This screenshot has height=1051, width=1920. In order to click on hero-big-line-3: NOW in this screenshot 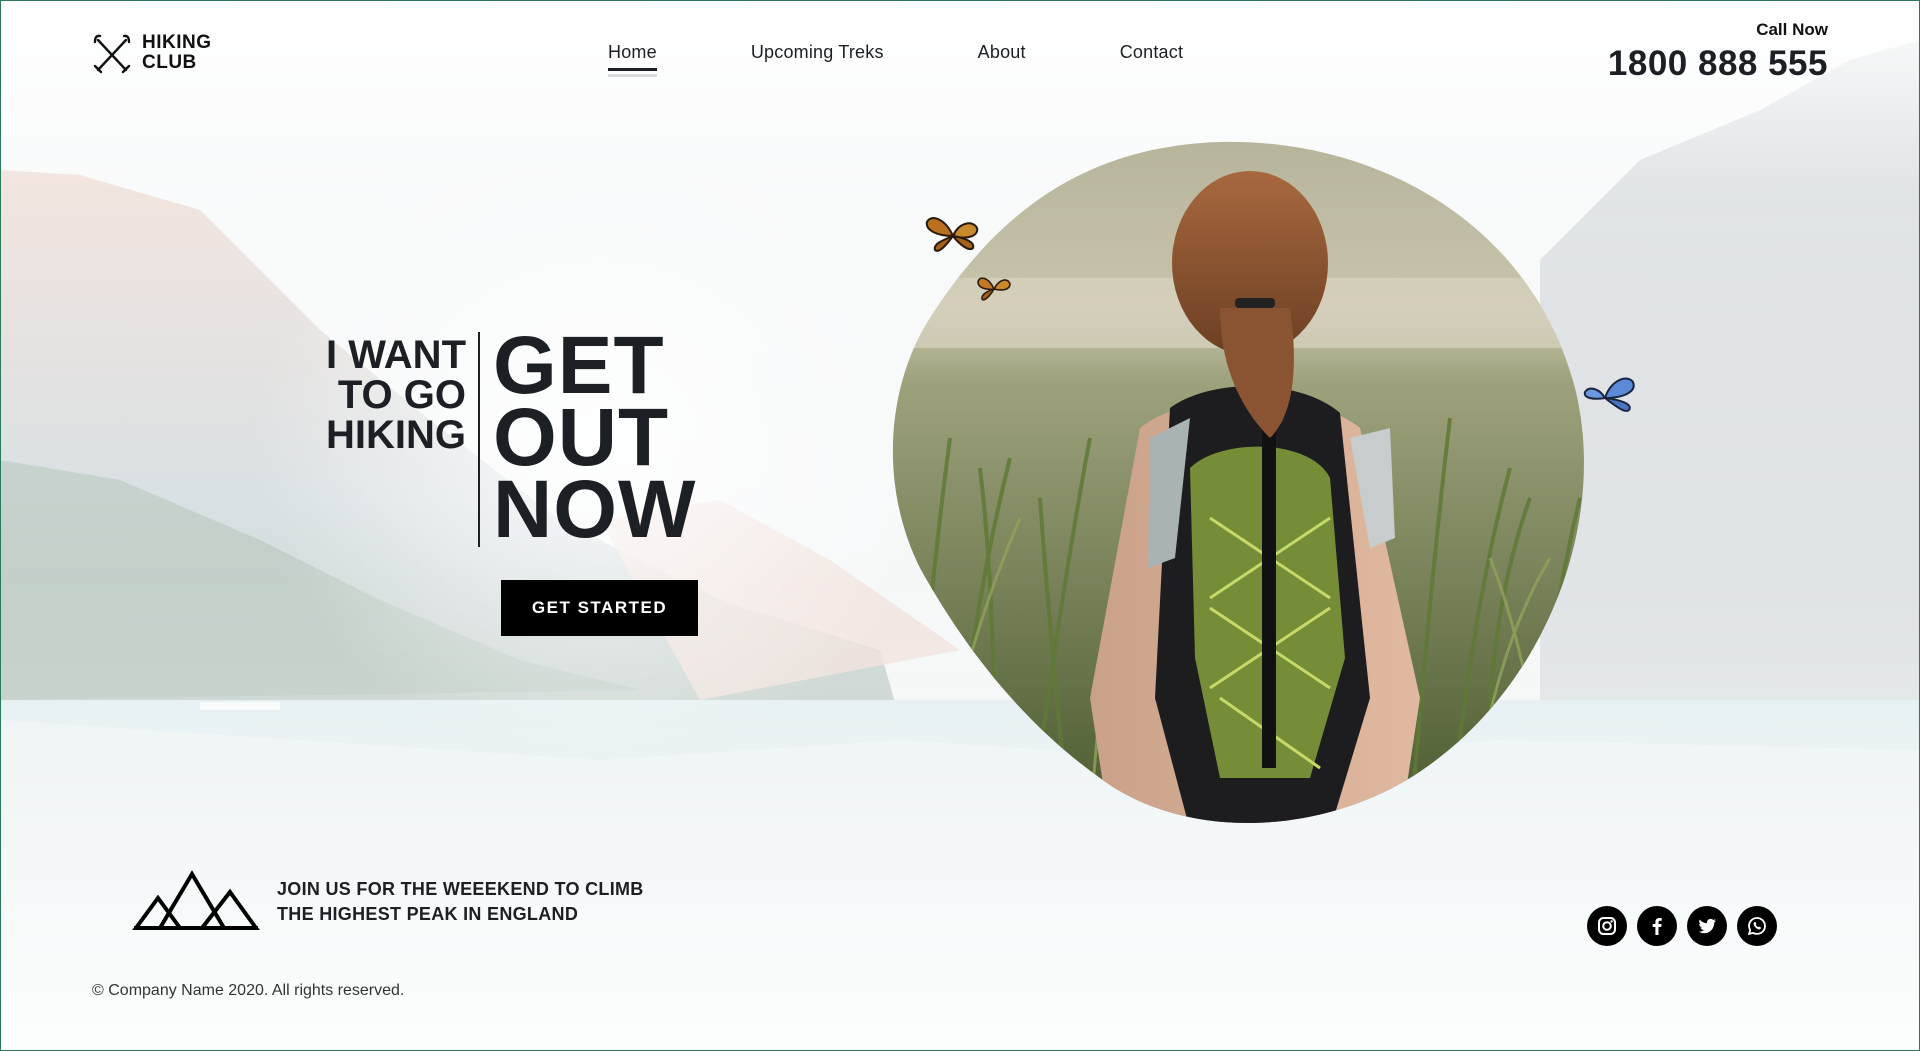, I will do `click(595, 509)`.